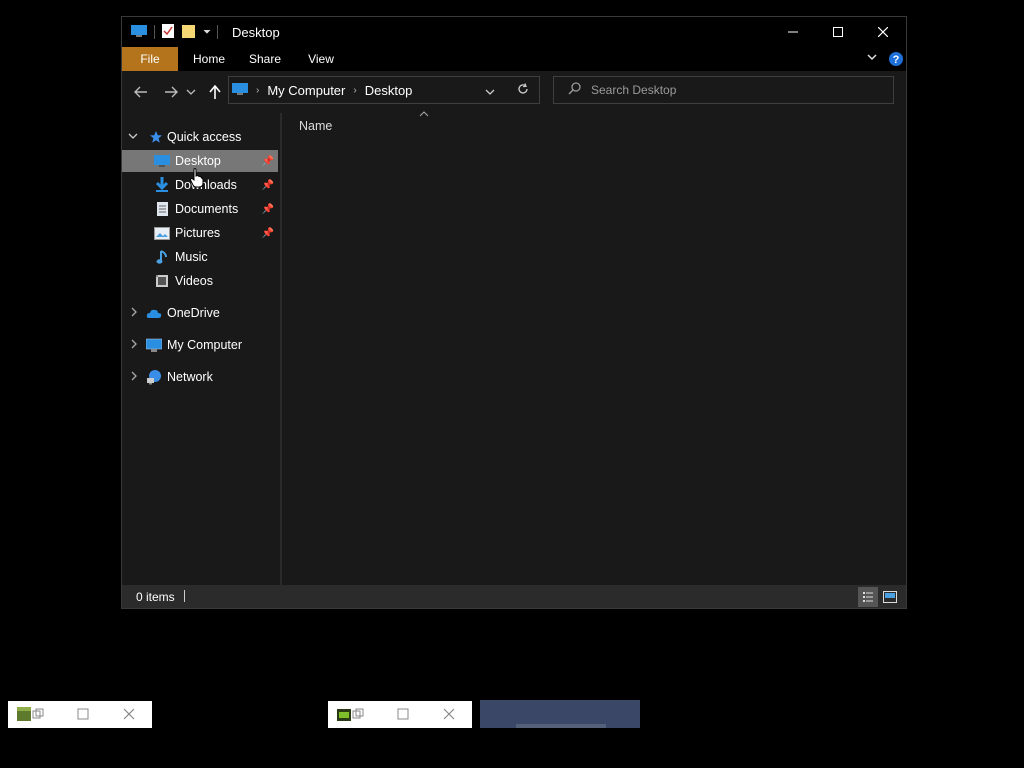 This screenshot has height=768, width=1024. Describe the element at coordinates (265, 59) in the screenshot. I see `tab-share: Share` at that location.